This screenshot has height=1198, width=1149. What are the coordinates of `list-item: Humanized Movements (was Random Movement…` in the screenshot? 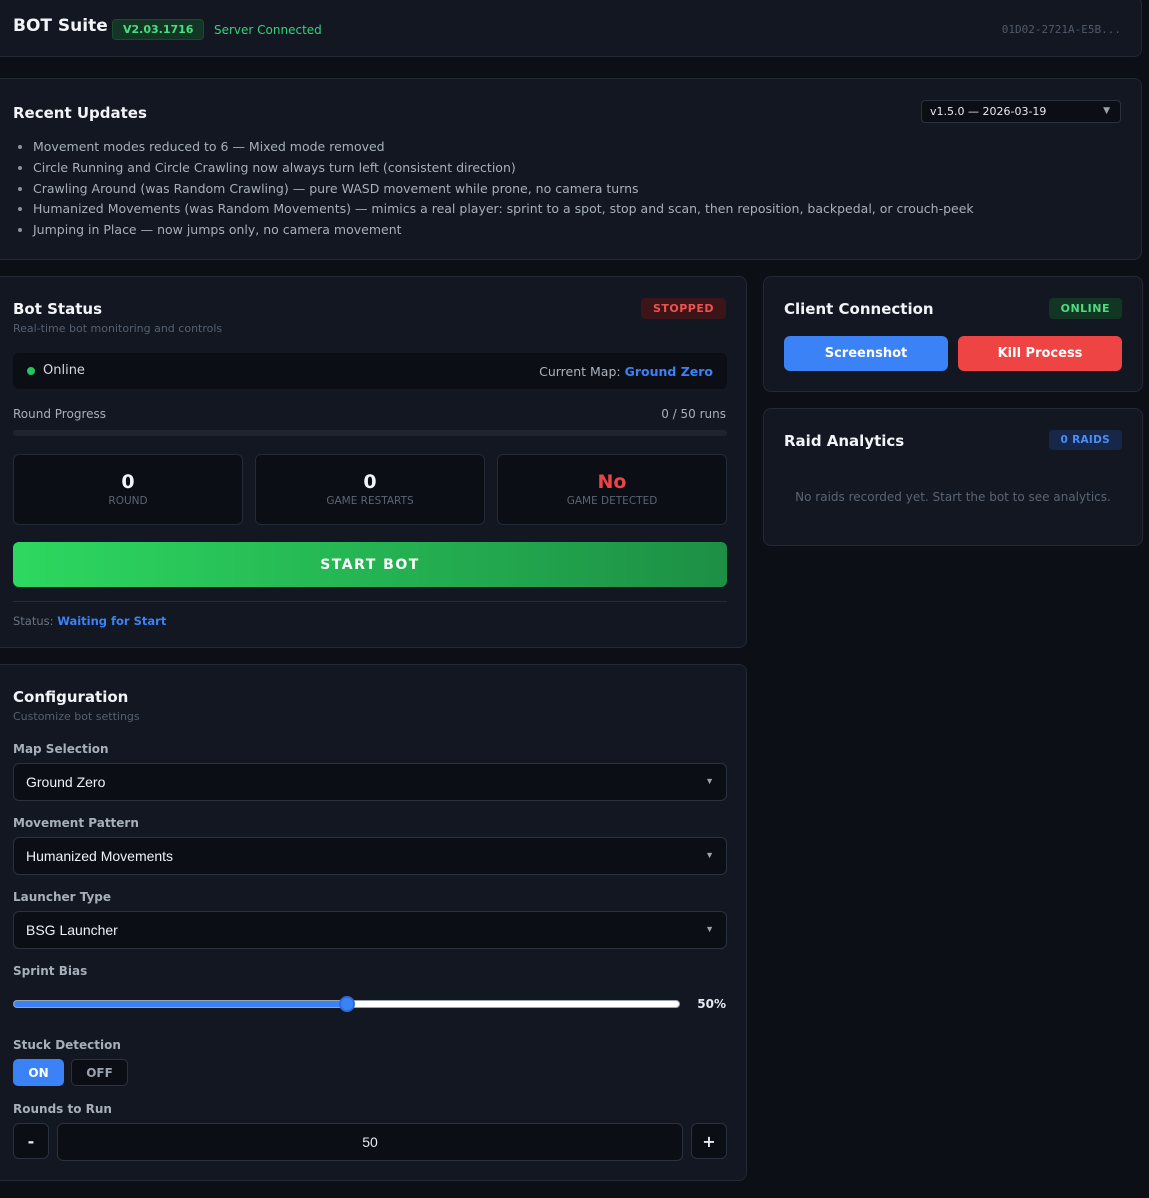 It's located at (503, 209).